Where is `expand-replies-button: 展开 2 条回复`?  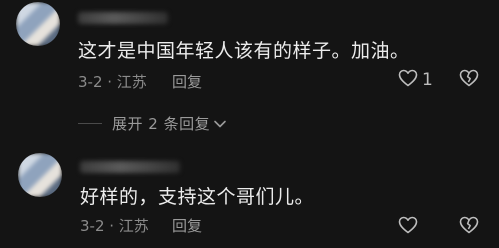 expand-replies-button: 展开 2 条回复 is located at coordinates (152, 123).